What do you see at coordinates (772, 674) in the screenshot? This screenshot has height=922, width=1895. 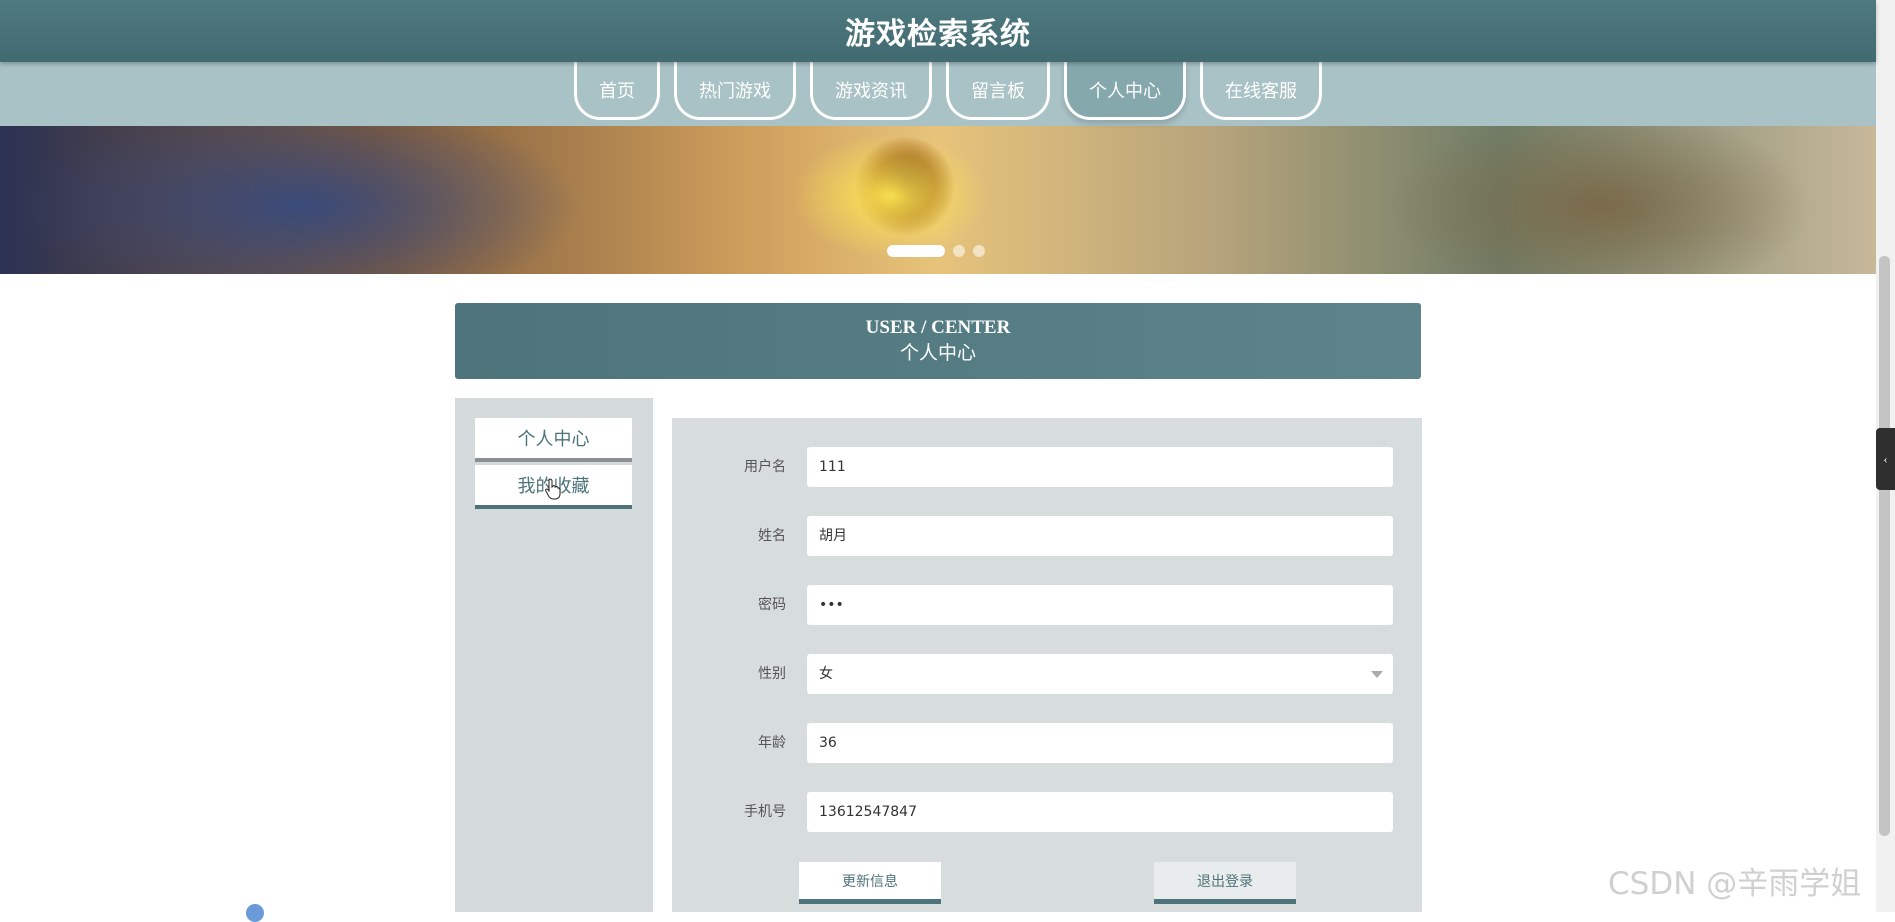 I see `gender-label: 性别` at bounding box center [772, 674].